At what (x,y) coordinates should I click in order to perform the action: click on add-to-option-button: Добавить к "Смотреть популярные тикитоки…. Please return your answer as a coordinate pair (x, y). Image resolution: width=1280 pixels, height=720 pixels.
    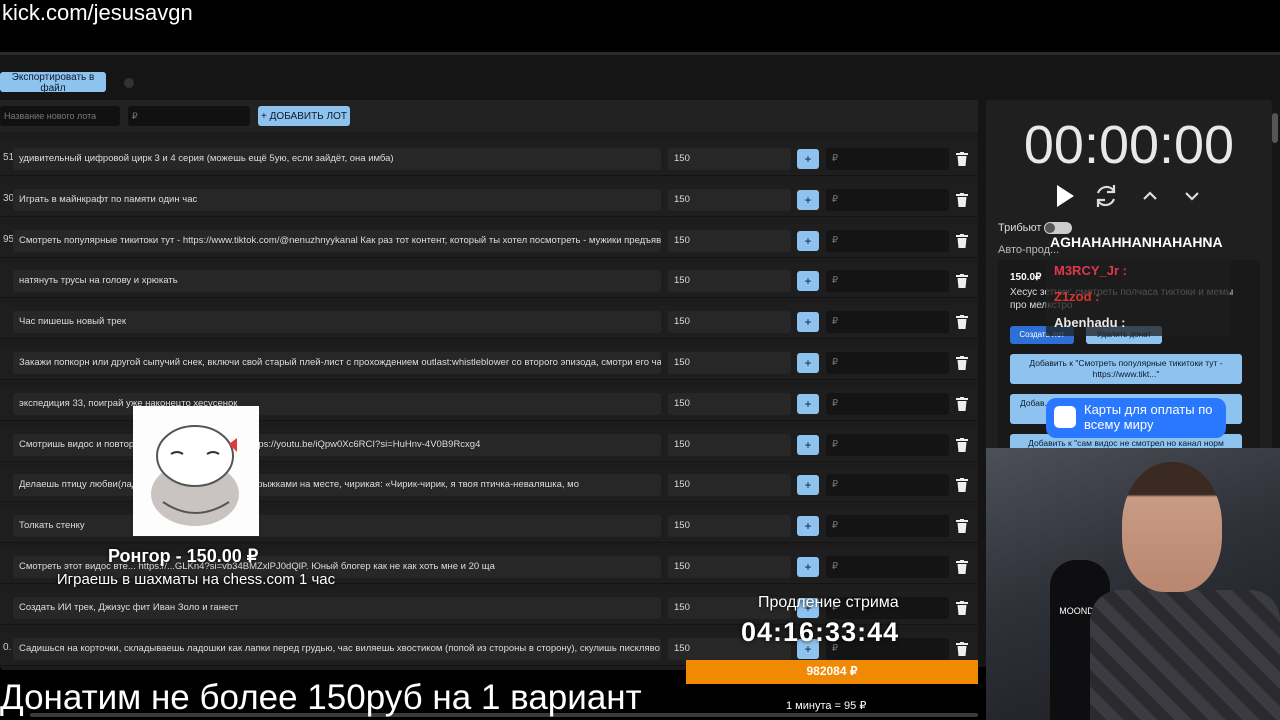
    Looking at the image, I should click on (1126, 369).